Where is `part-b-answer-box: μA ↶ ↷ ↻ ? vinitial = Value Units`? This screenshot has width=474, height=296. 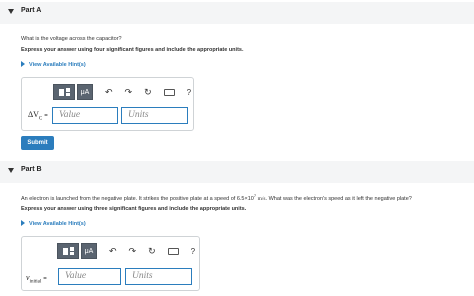 part-b-answer-box: μA ↶ ↷ ↻ ? vinitial = Value Units is located at coordinates (110, 263).